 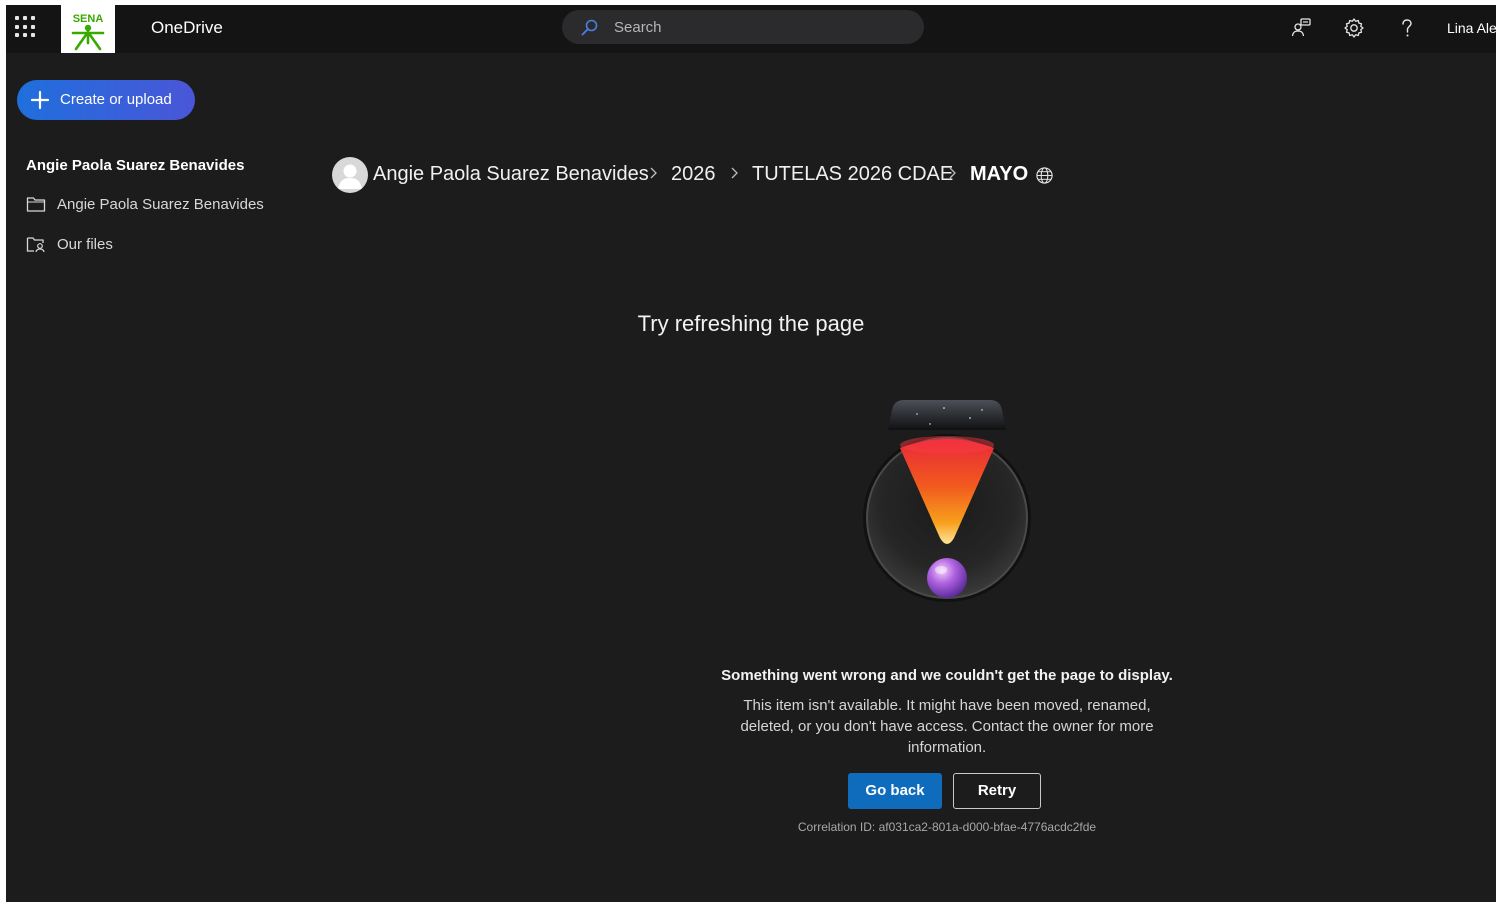 What do you see at coordinates (852, 174) in the screenshot?
I see `breadcrumb-item-folder: TUTELAS 2026 CDAE` at bounding box center [852, 174].